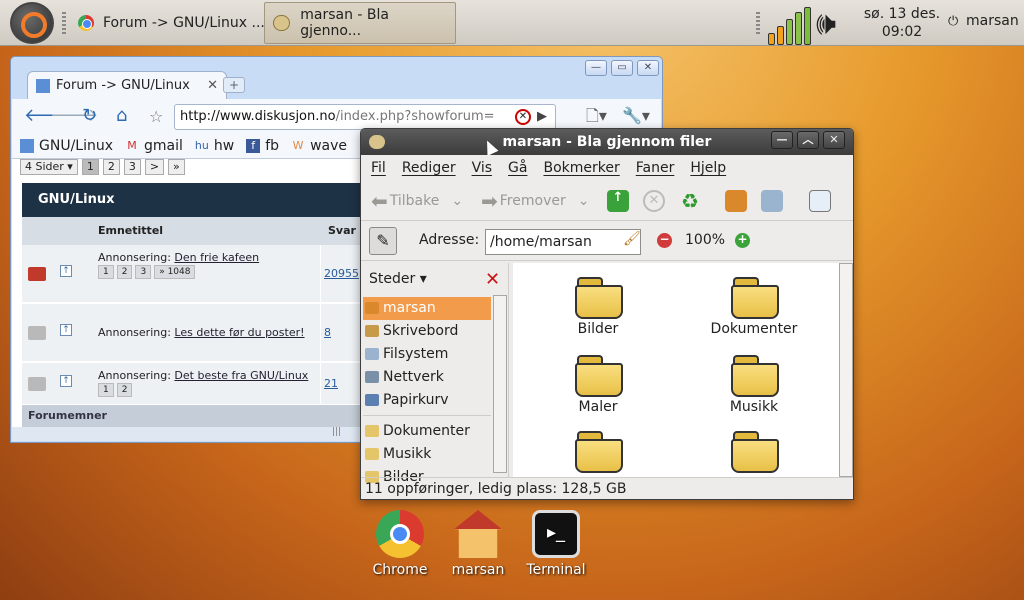 The width and height of the screenshot is (1024, 600). I want to click on edit-location-icon: ✎, so click(383, 241).